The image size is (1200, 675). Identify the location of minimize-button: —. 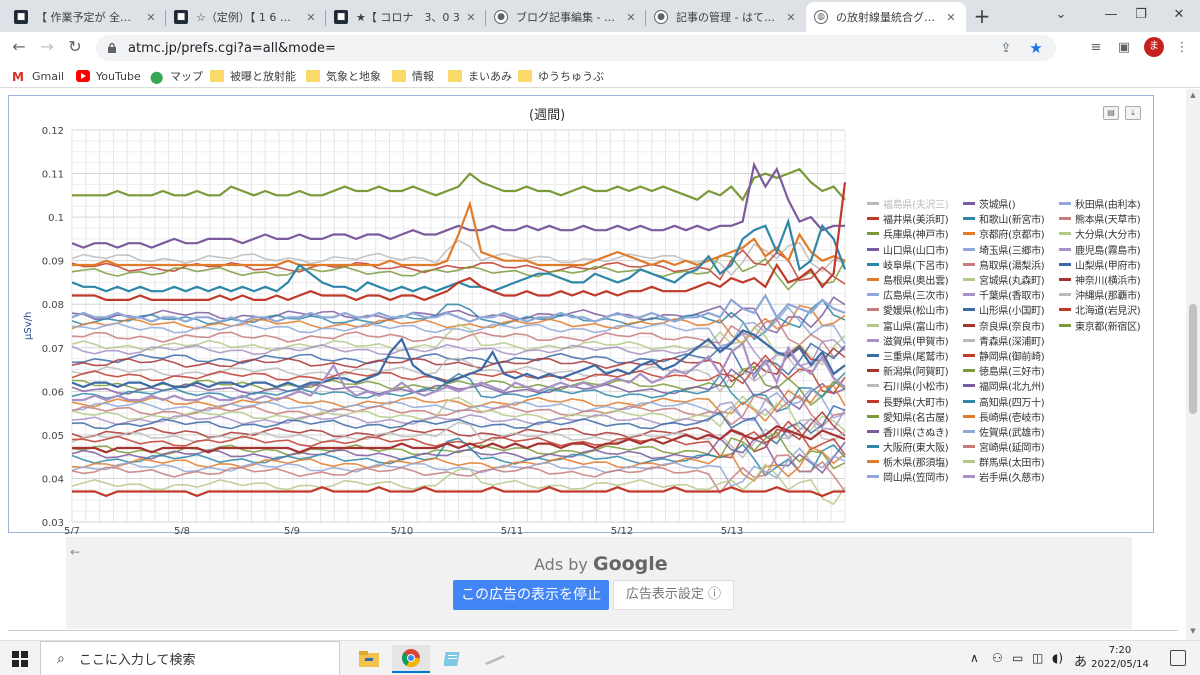
(1111, 15).